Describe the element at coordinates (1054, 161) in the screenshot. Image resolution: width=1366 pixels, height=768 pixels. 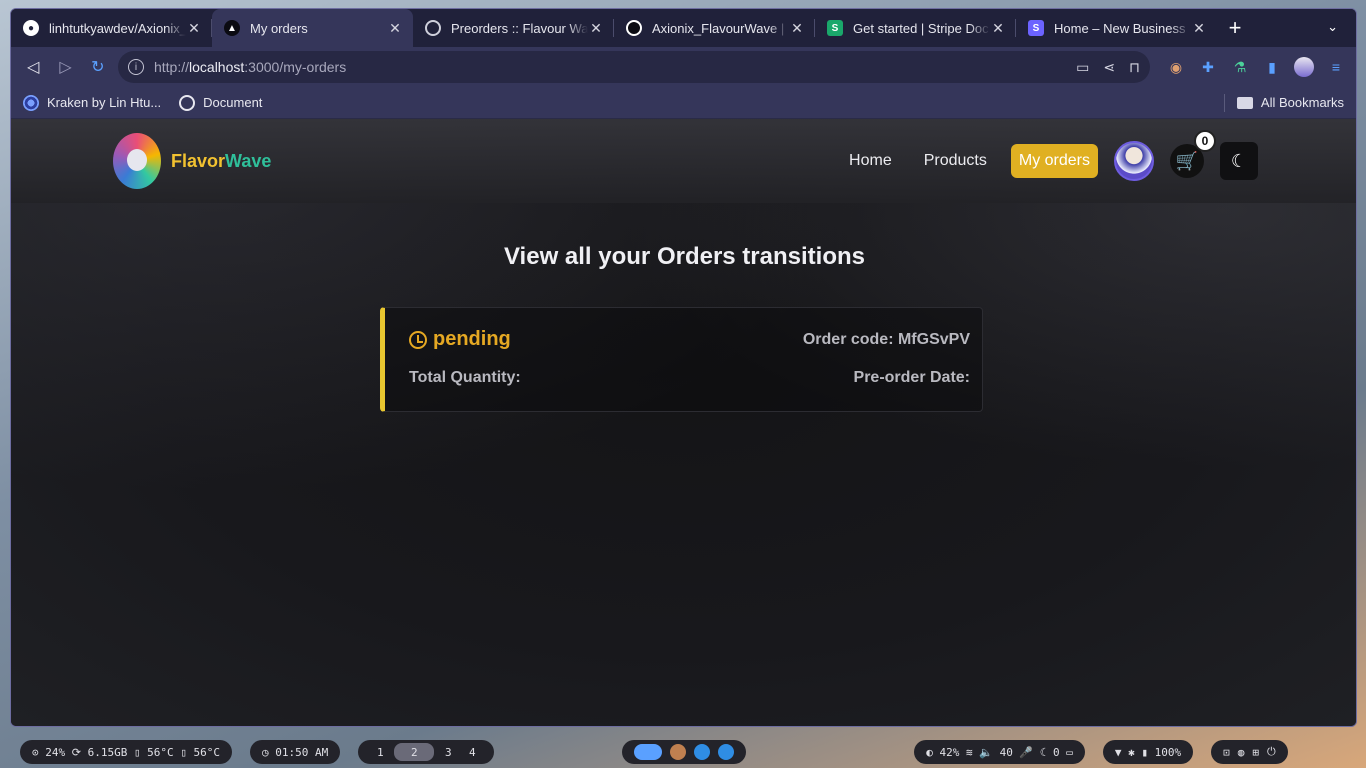
I see `nav-my-orders: My orders` at that location.